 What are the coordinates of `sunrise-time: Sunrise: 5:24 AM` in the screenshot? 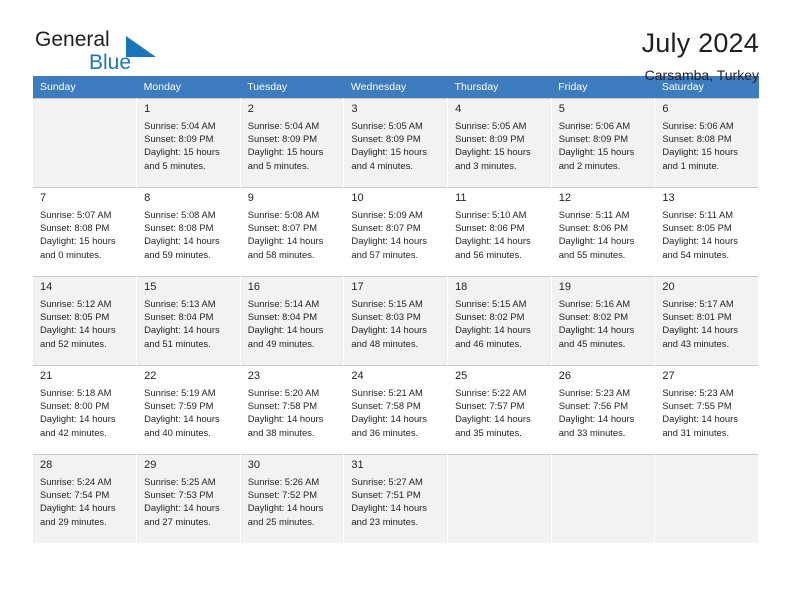 It's located at (76, 481).